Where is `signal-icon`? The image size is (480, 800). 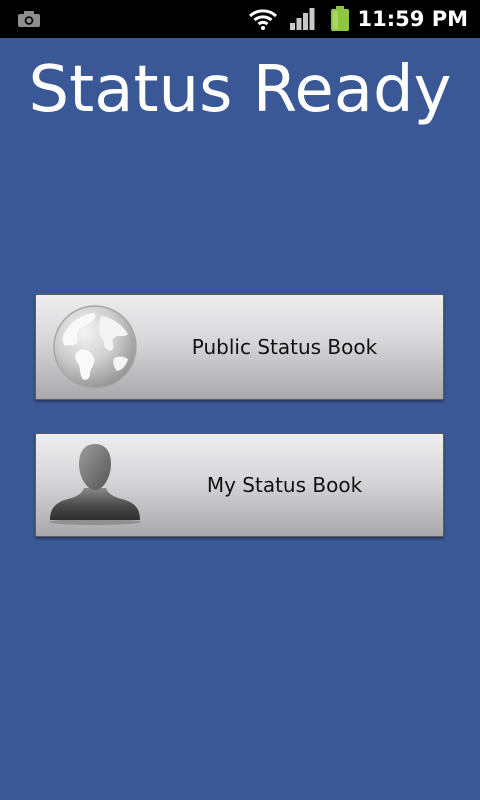 signal-icon is located at coordinates (302, 19).